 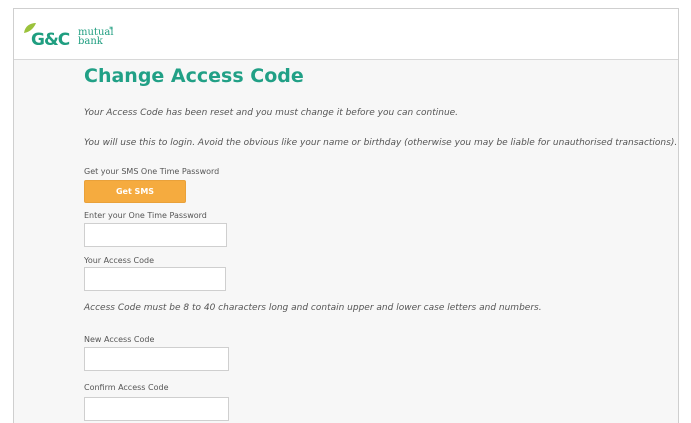 What do you see at coordinates (119, 260) in the screenshot?
I see `current-access-code-label: Your Access Code` at bounding box center [119, 260].